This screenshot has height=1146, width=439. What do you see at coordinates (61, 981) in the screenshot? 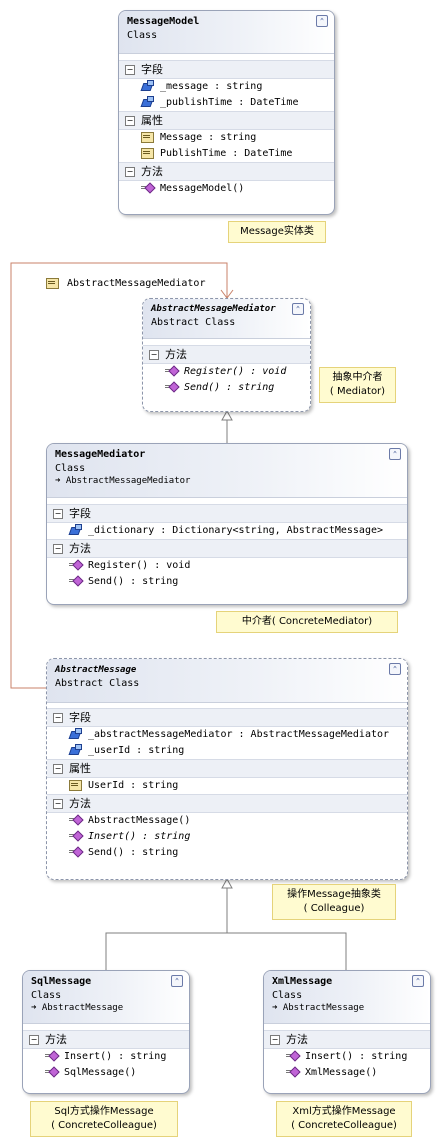
I see `class-name: SqlMessage` at bounding box center [61, 981].